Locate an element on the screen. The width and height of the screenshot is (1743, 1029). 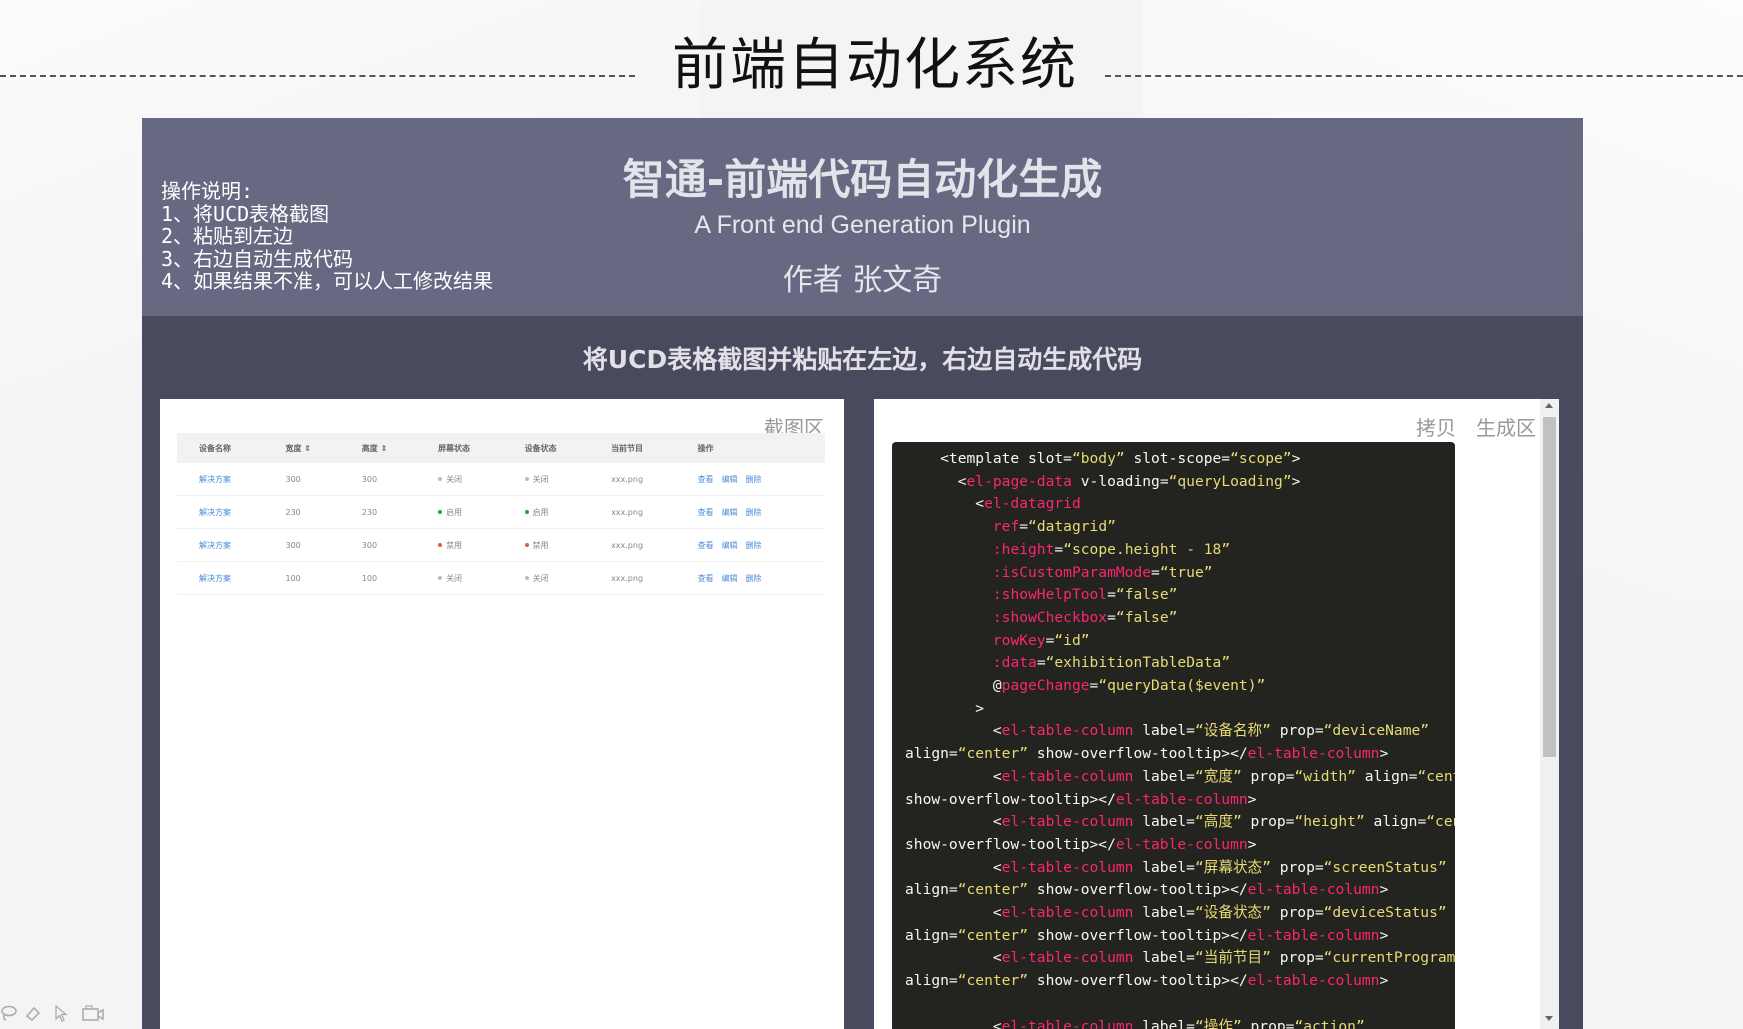
camera-icon is located at coordinates (93, 1013).